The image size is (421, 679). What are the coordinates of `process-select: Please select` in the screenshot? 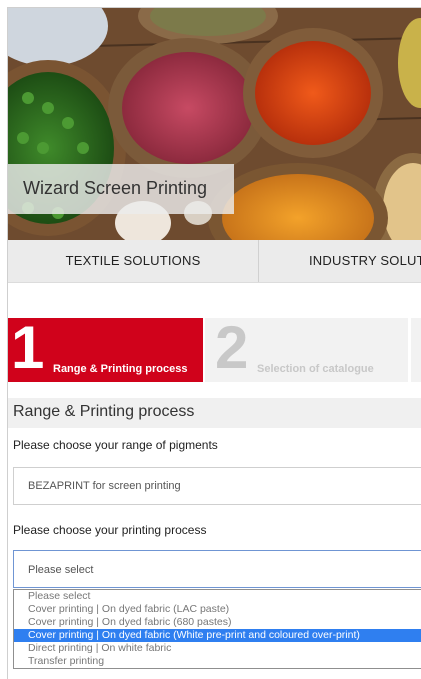 It's located at (217, 569).